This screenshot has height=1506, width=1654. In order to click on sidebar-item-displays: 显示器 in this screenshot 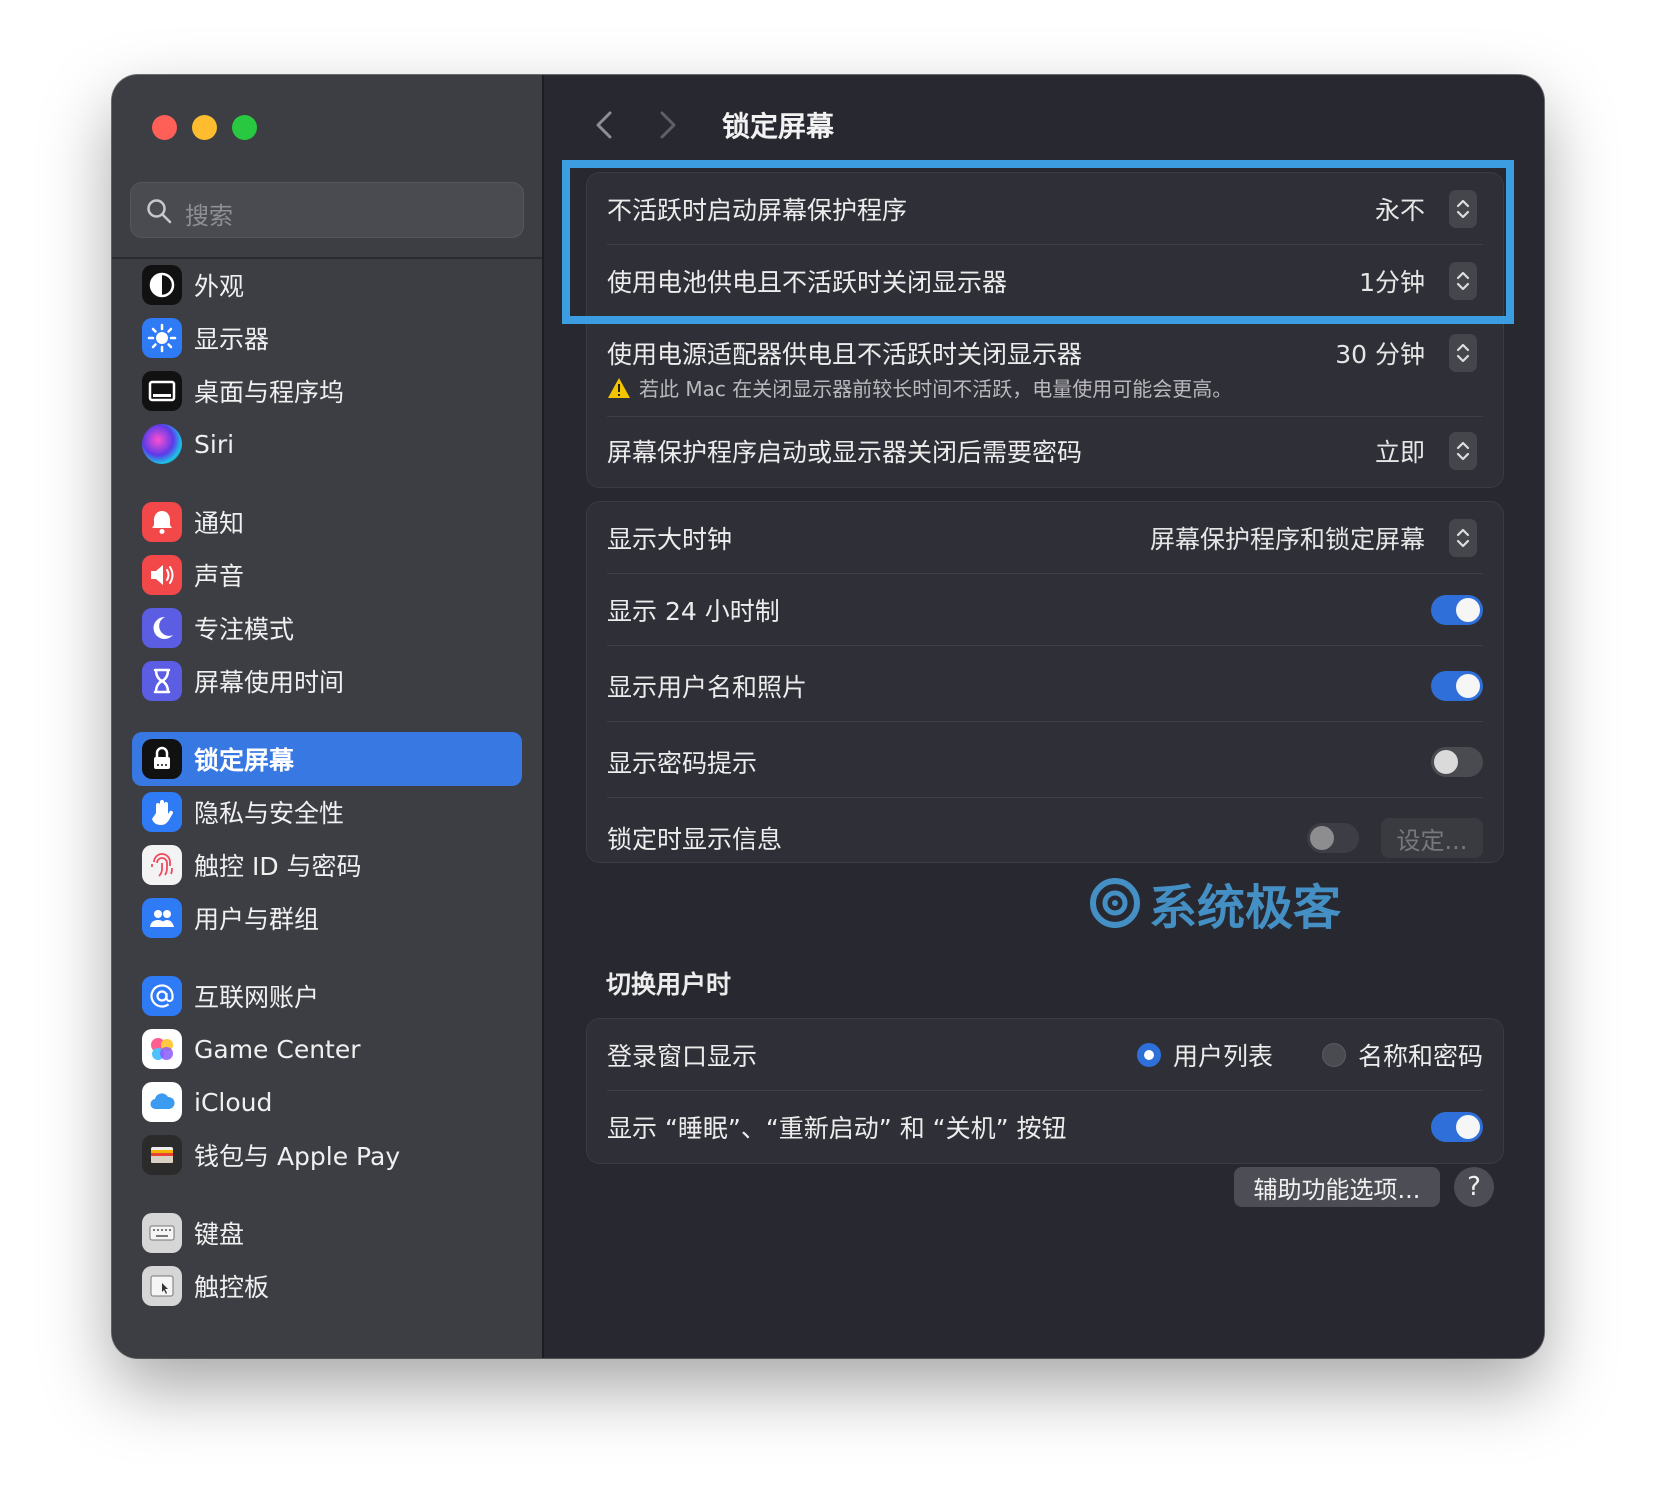, I will do `click(327, 338)`.